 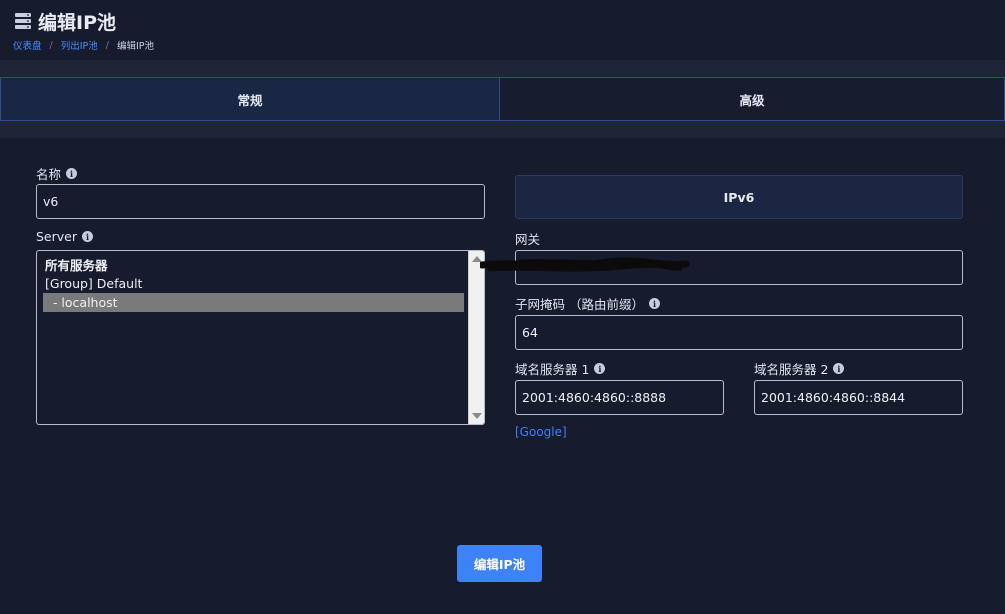 What do you see at coordinates (49, 174) in the screenshot?
I see `name-label-text: 名称` at bounding box center [49, 174].